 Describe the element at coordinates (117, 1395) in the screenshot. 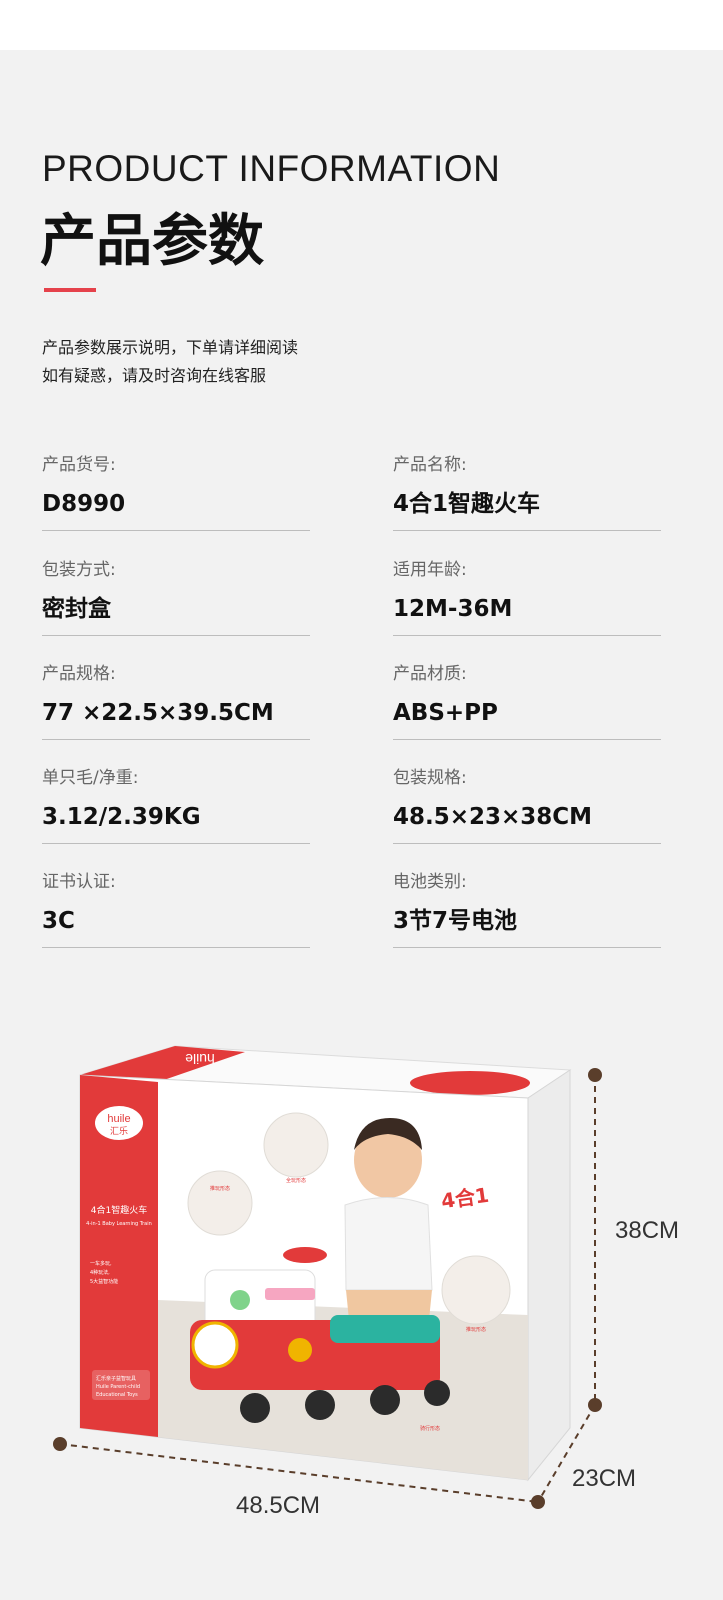

I see `box-side-tag-line-3: Educational Toys` at that location.